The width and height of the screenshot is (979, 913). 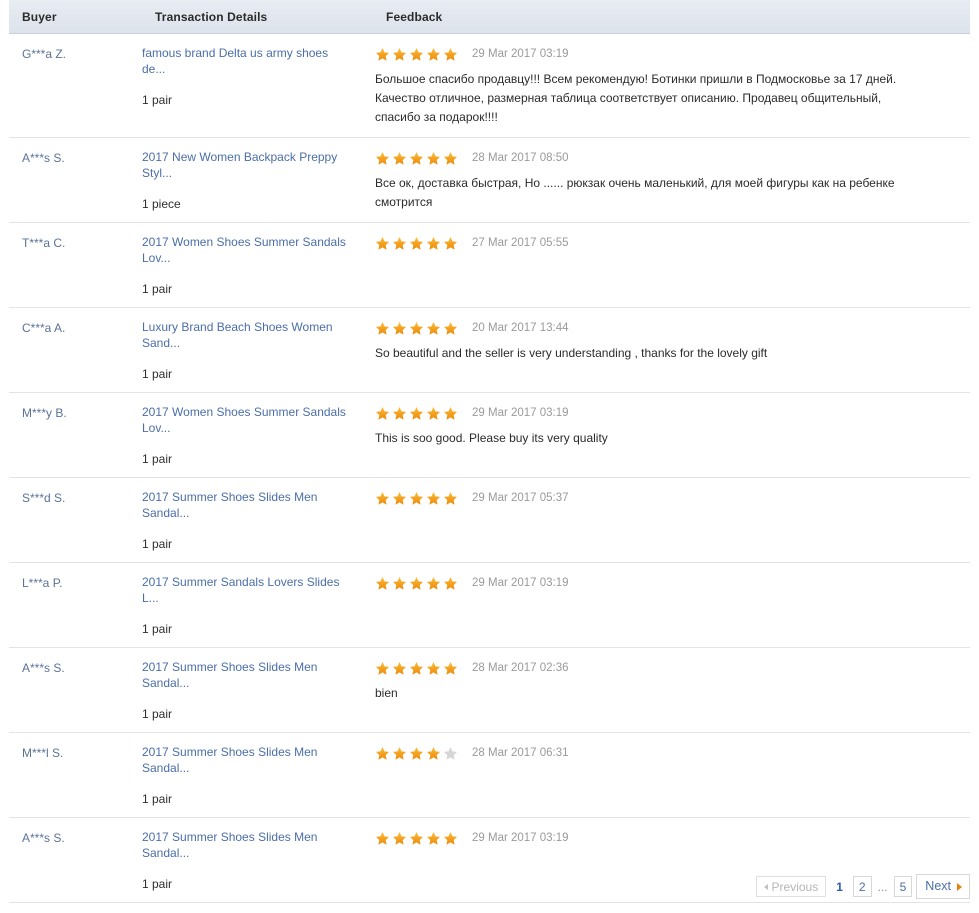 I want to click on pagination-page-5: 5, so click(x=903, y=886).